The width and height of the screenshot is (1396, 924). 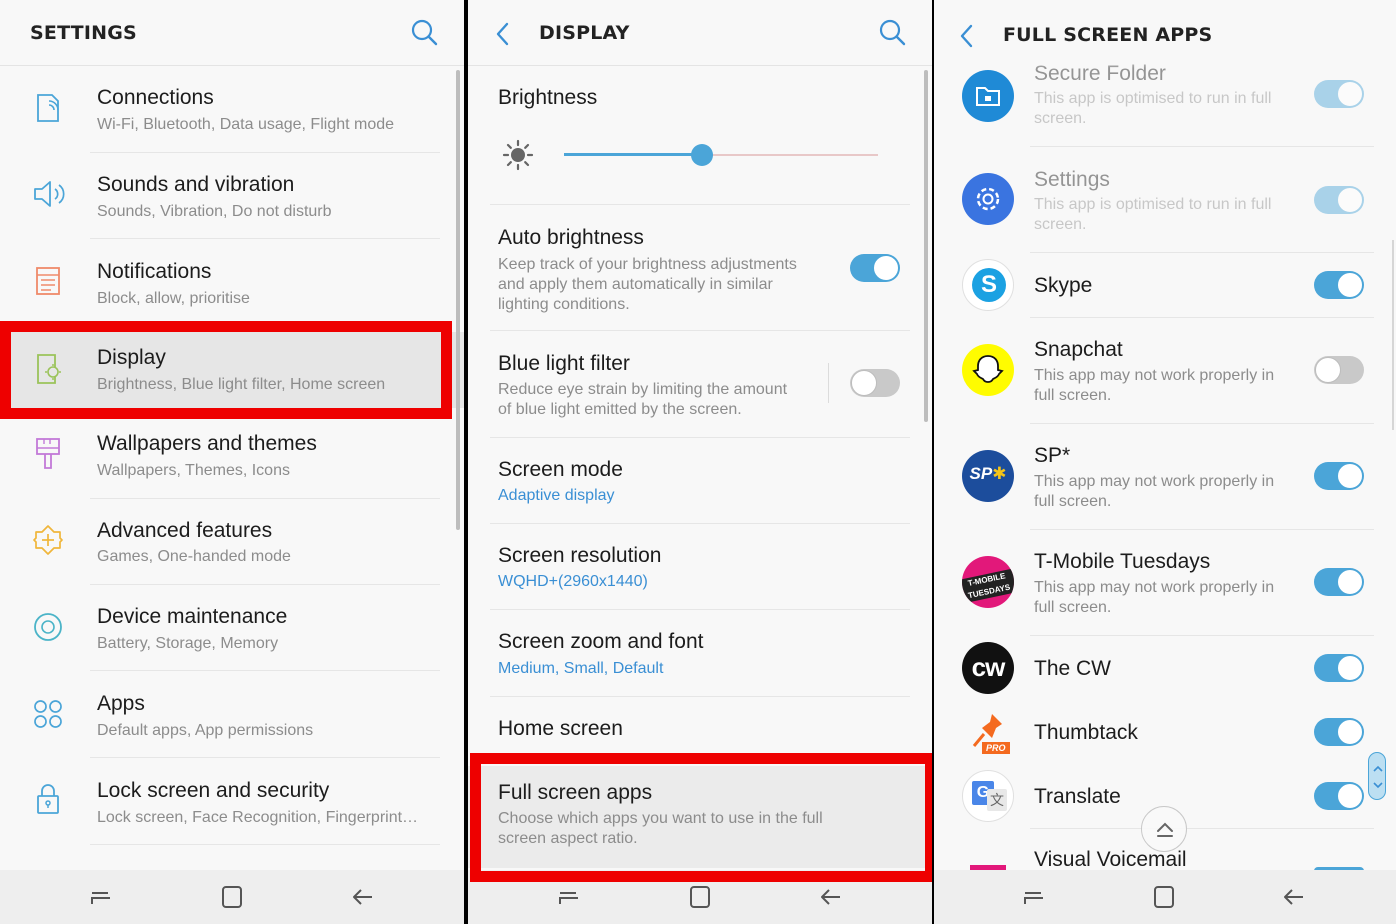 I want to click on app-name: Skype, so click(x=1063, y=285).